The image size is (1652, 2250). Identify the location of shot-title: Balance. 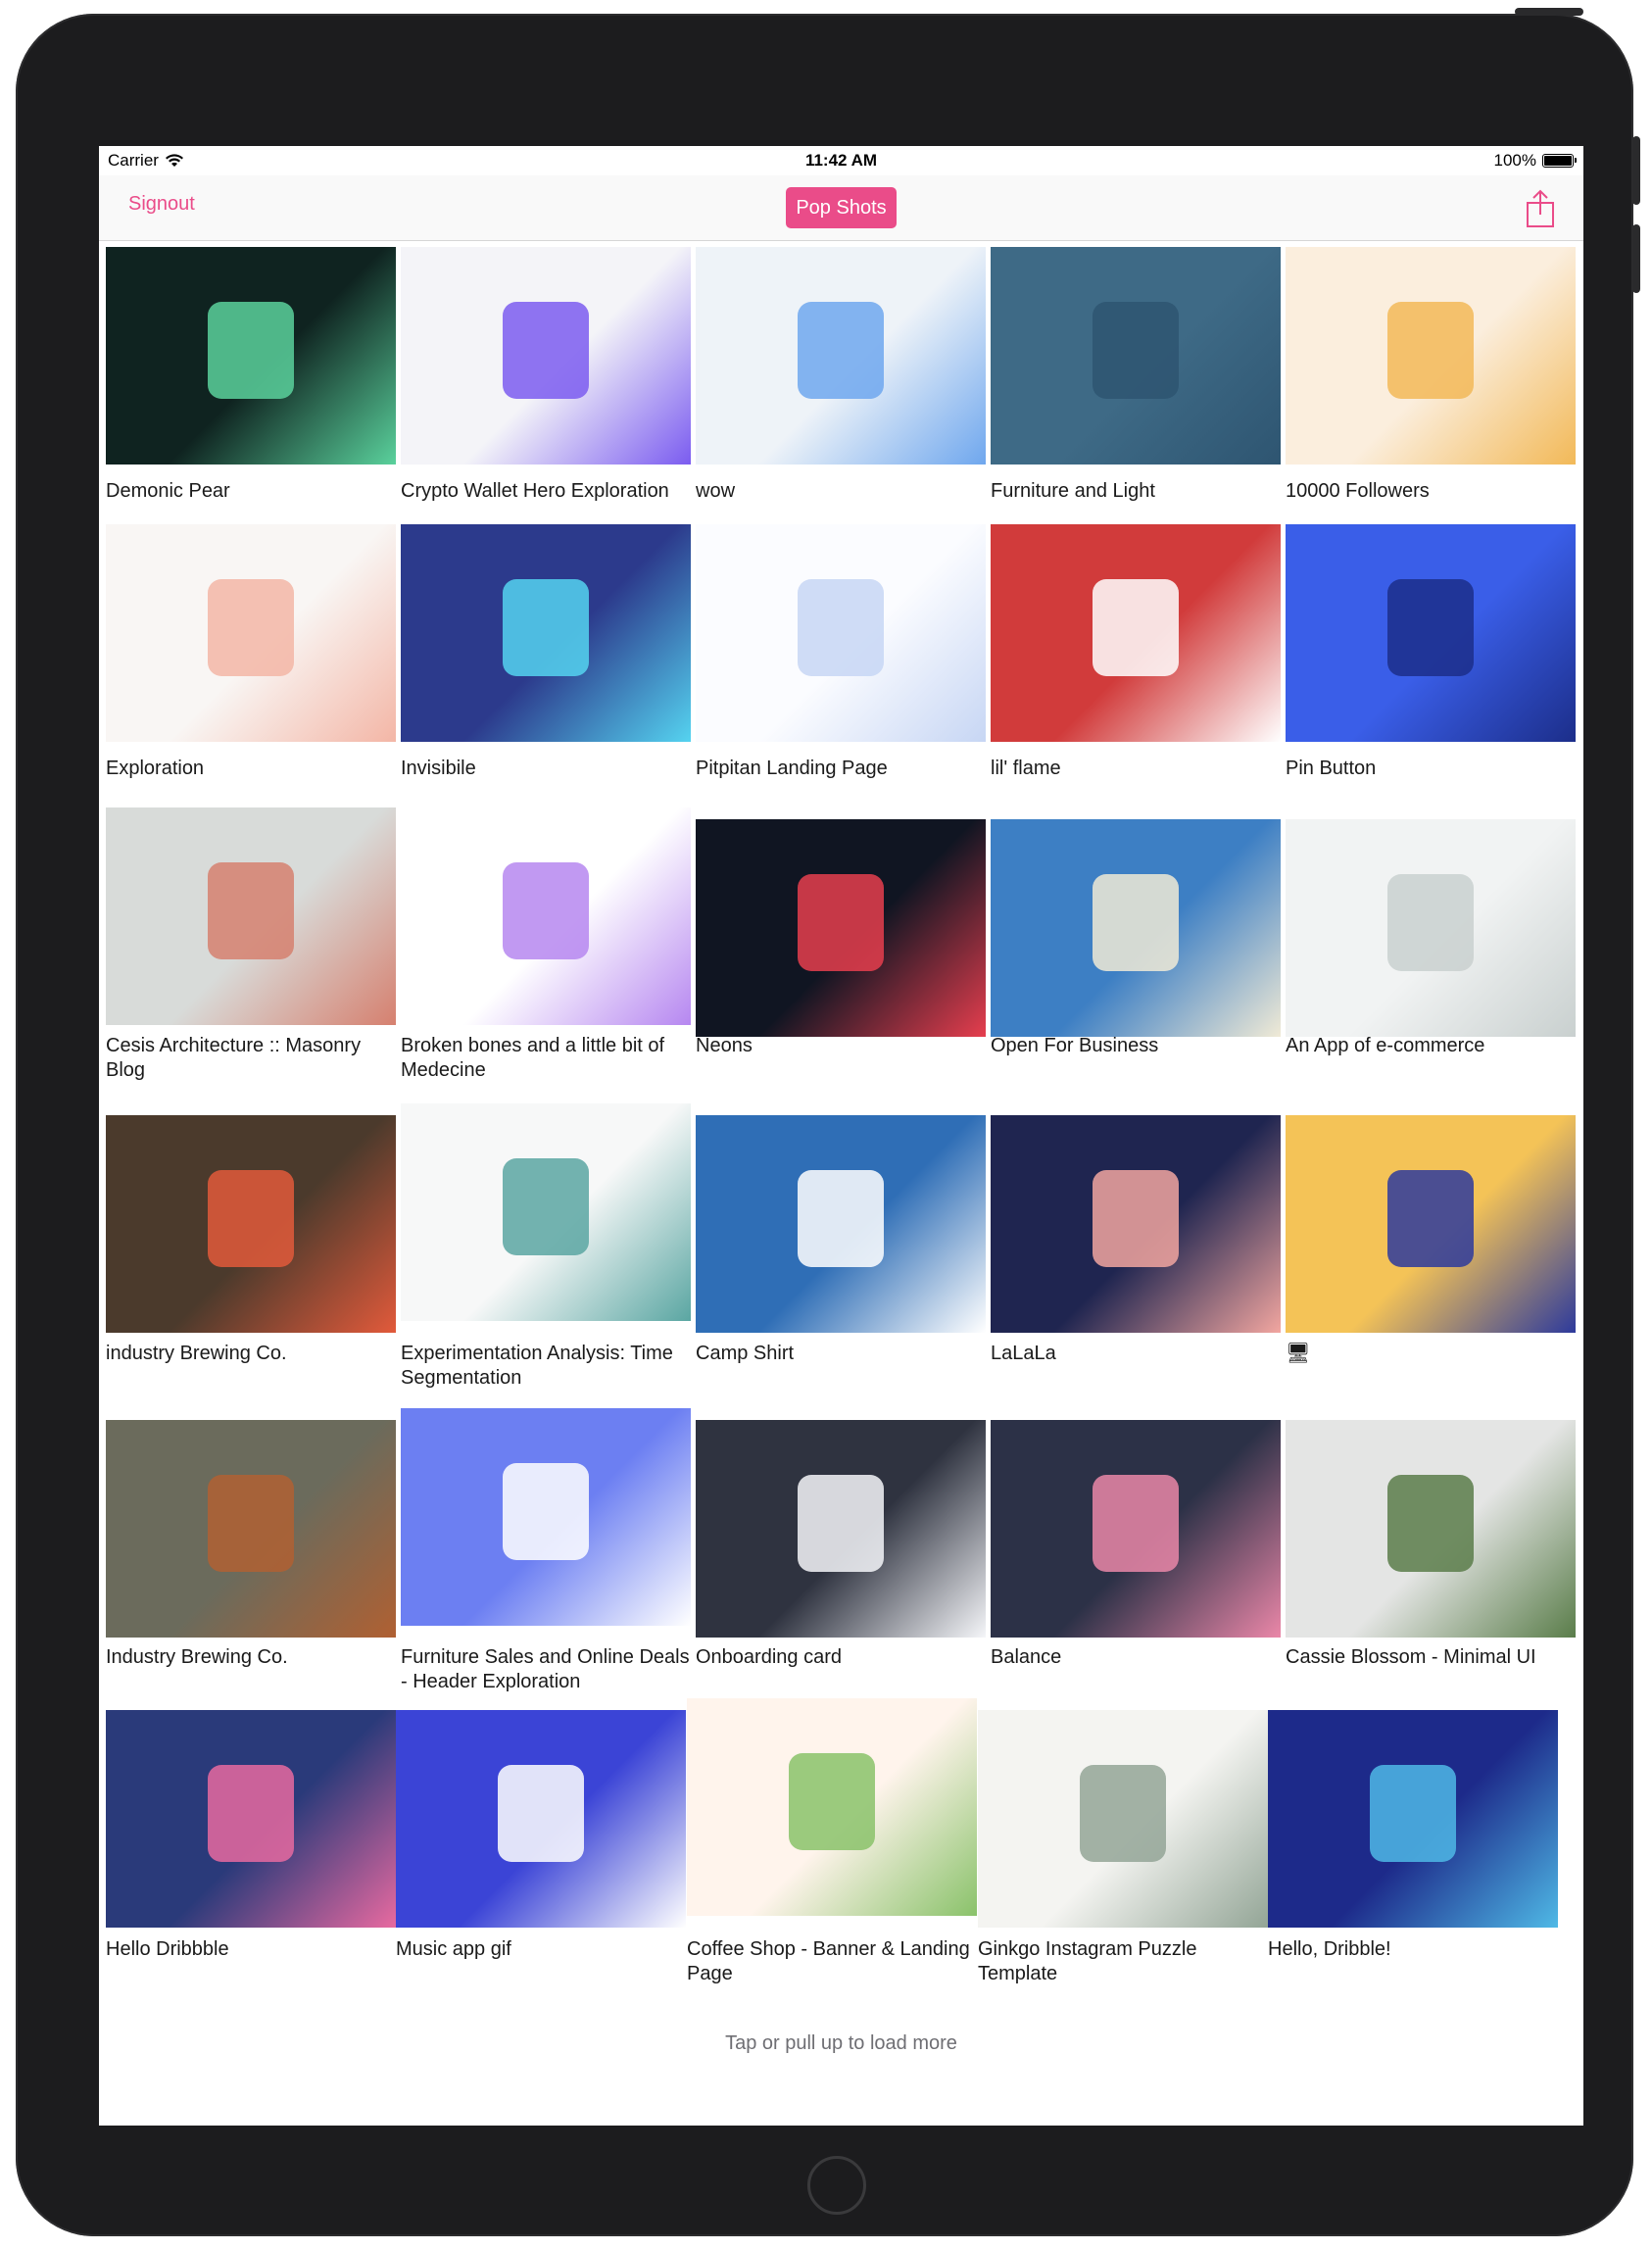
(1026, 1657).